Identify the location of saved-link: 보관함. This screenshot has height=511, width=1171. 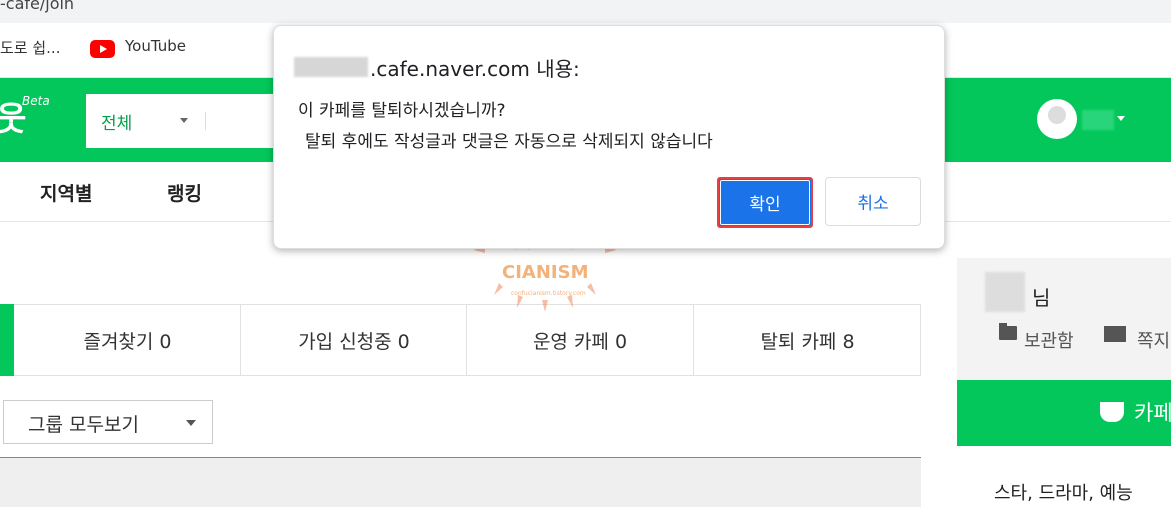
(1049, 340).